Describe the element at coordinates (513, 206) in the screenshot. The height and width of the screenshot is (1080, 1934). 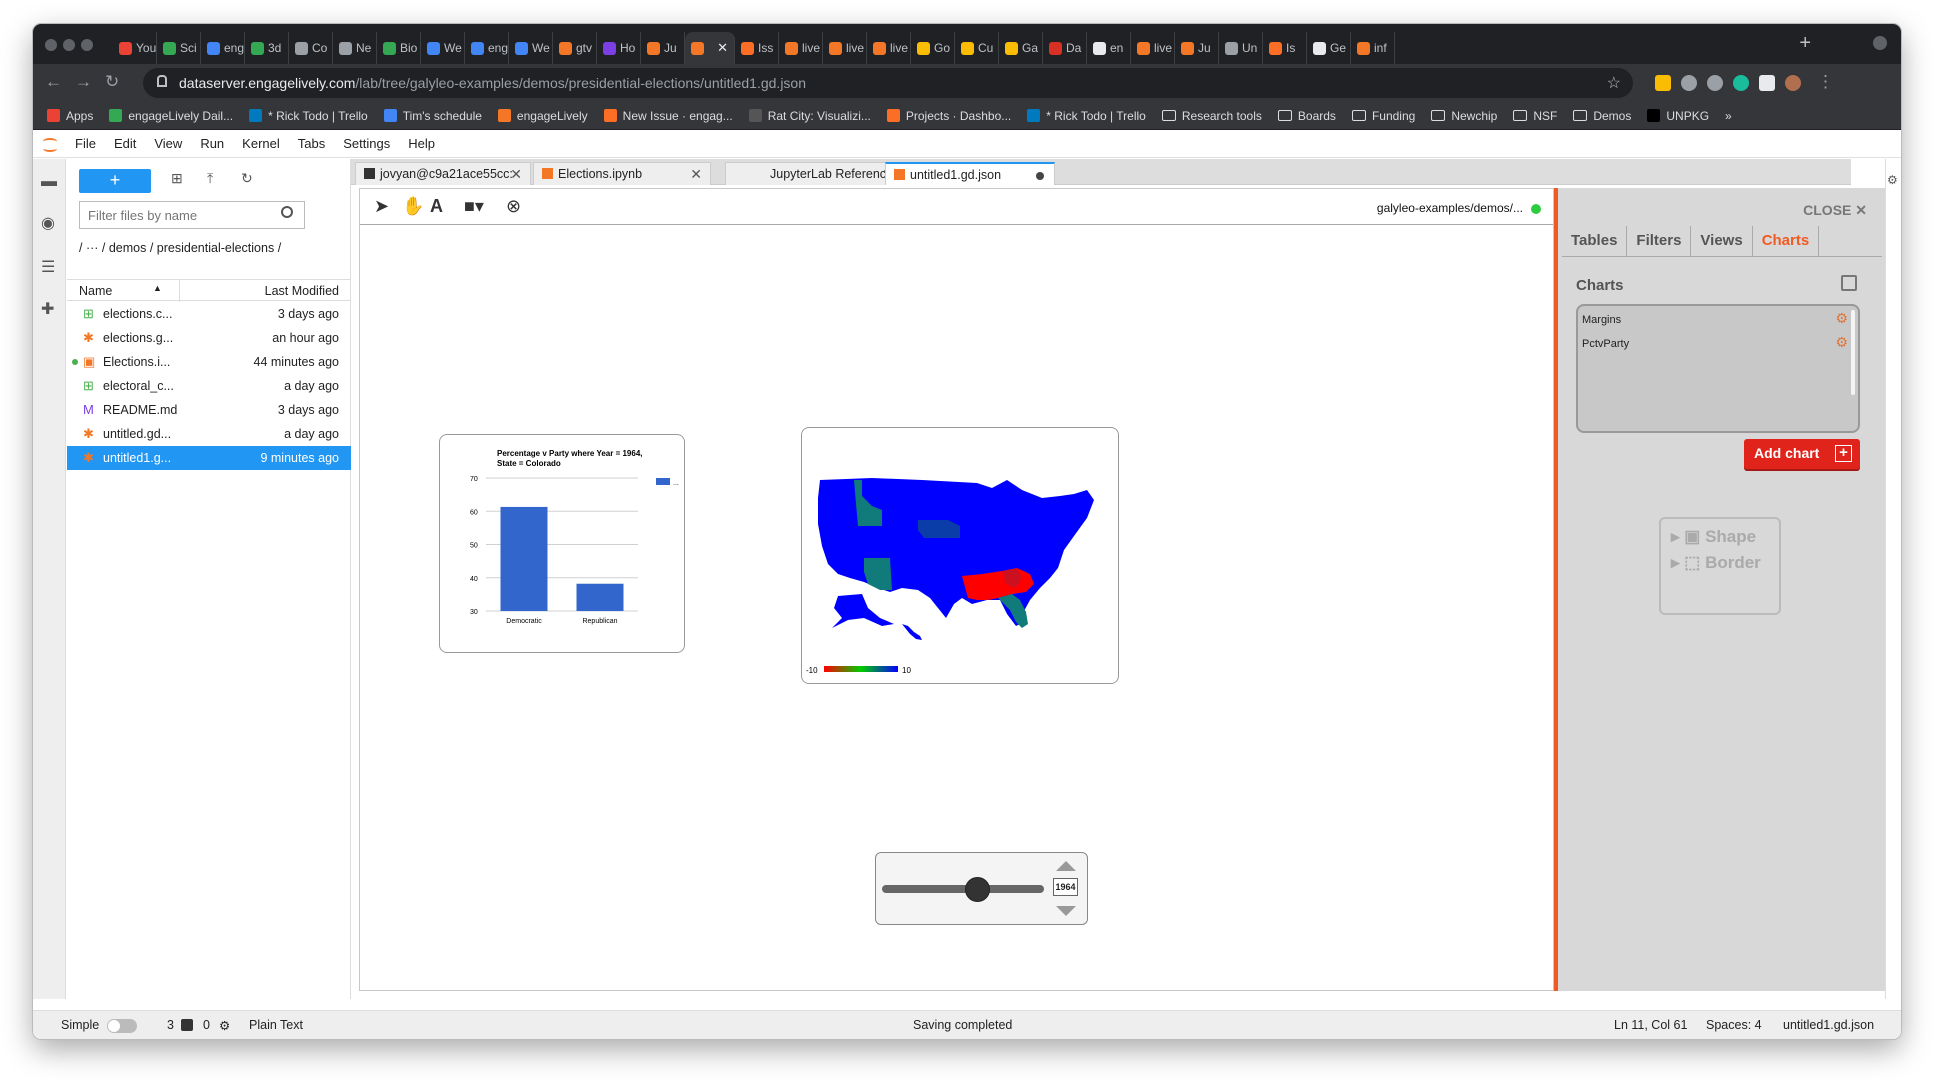
I see `lifebuoy-icon: ⊗` at that location.